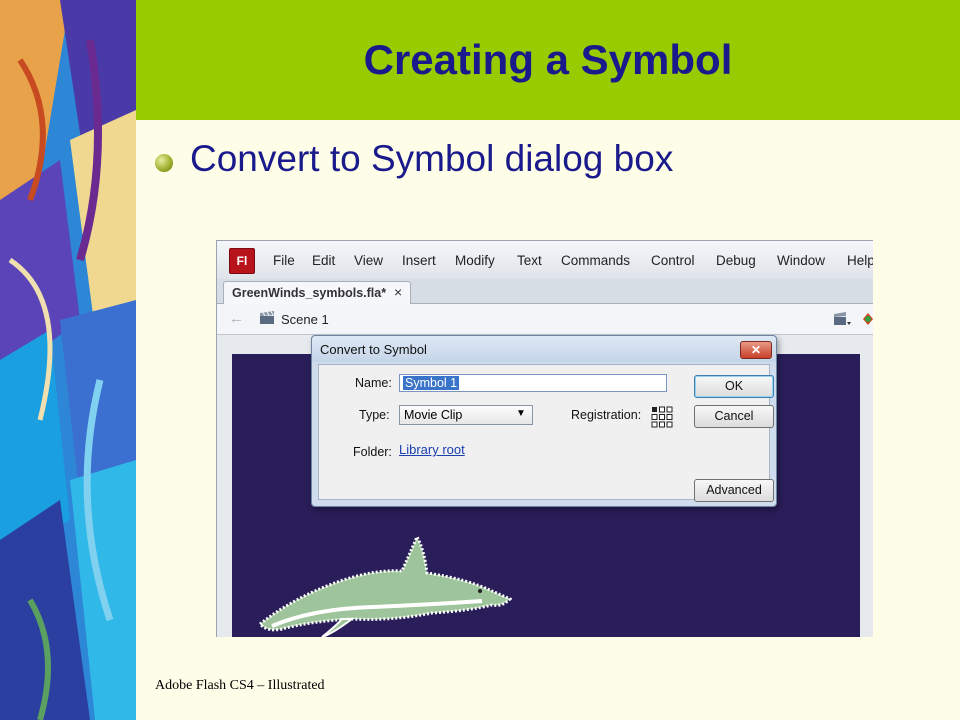 The image size is (960, 720). Describe the element at coordinates (606, 415) in the screenshot. I see `registration-label: Registration:` at that location.